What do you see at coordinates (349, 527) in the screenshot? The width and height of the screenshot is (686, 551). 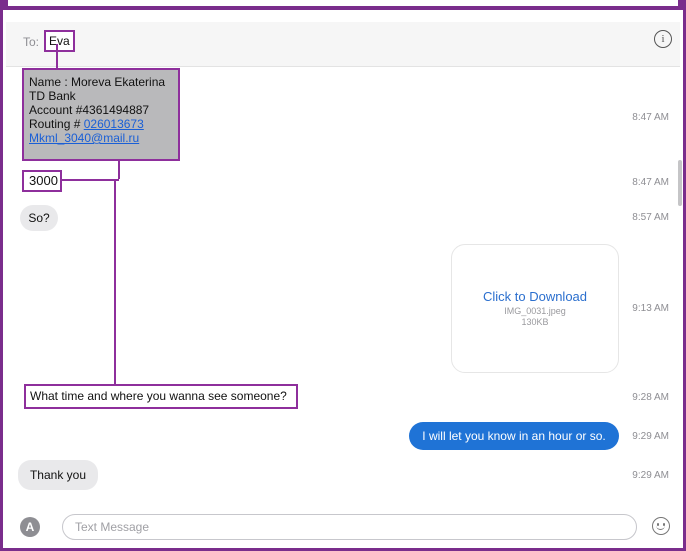 I see `message-input: Text Message` at bounding box center [349, 527].